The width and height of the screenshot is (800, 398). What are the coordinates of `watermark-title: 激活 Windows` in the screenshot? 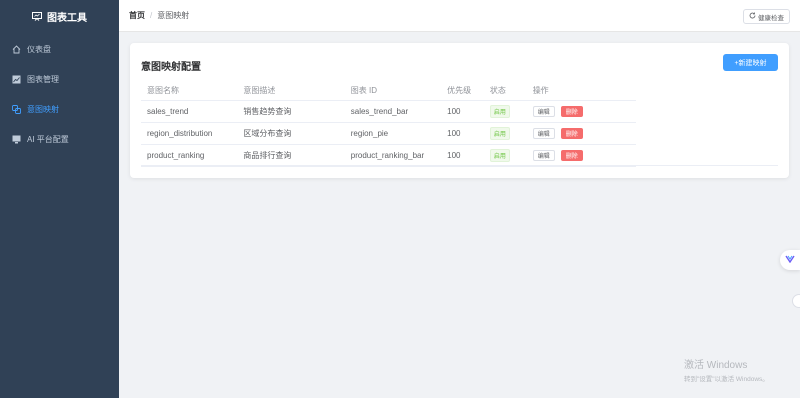 It's located at (716, 365).